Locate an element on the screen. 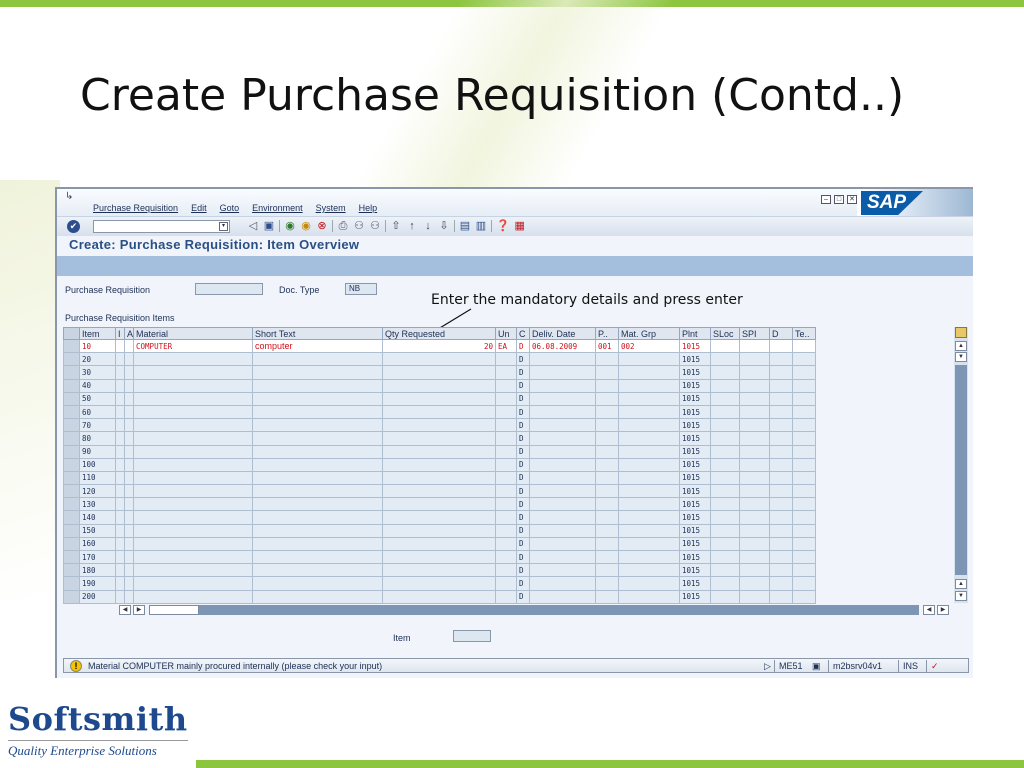 The width and height of the screenshot is (1024, 768). purchase-requisition-field is located at coordinates (229, 289).